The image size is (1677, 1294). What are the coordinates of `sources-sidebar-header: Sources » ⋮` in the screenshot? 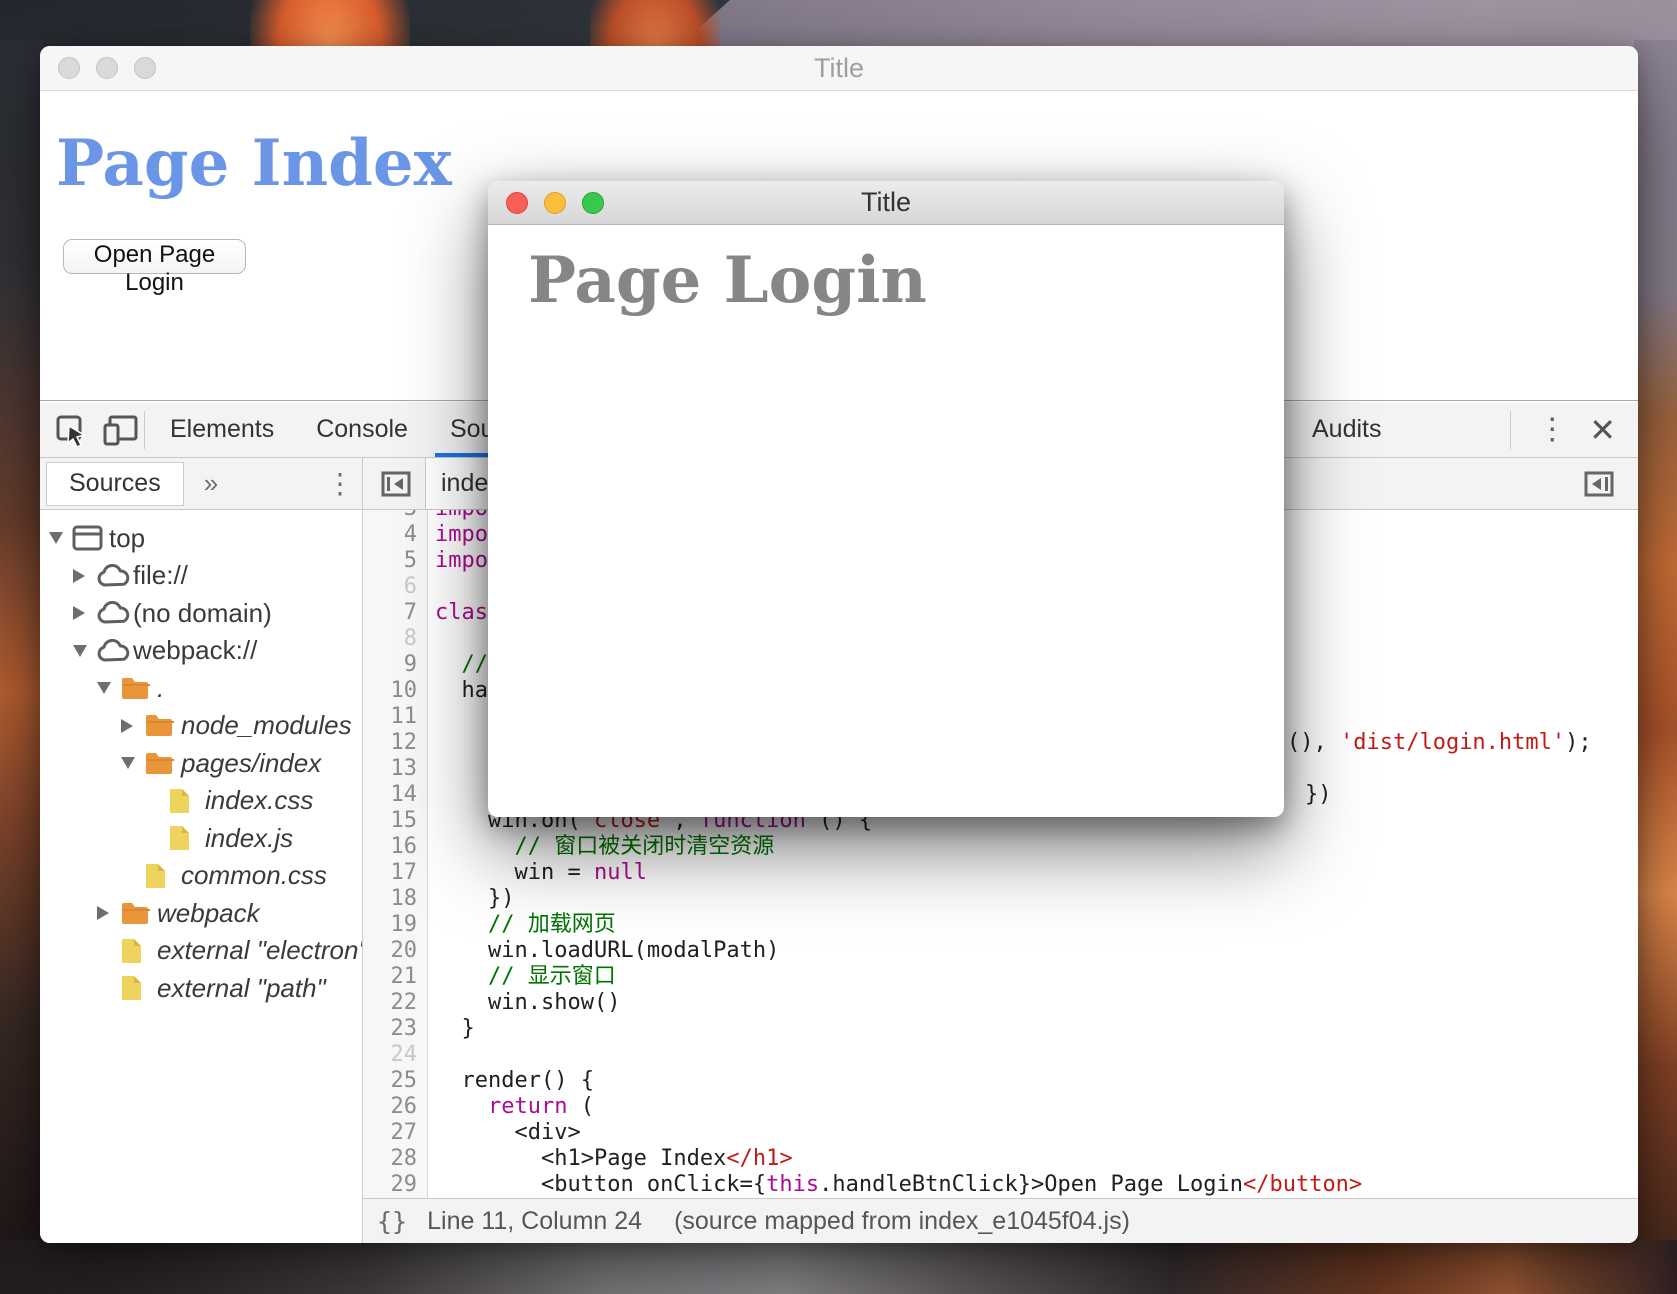 It's located at (201, 484).